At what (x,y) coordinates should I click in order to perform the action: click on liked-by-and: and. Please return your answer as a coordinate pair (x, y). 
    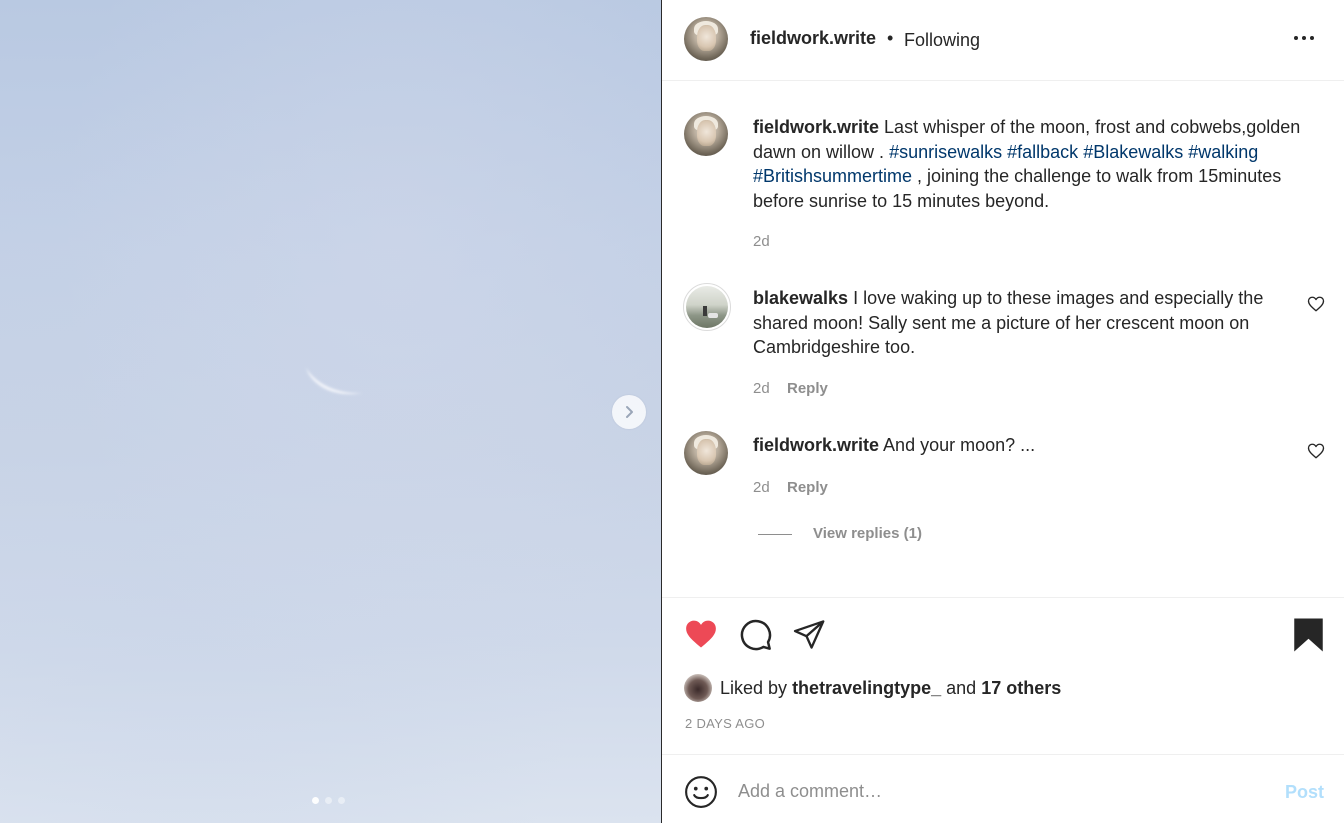
    Looking at the image, I should click on (961, 687).